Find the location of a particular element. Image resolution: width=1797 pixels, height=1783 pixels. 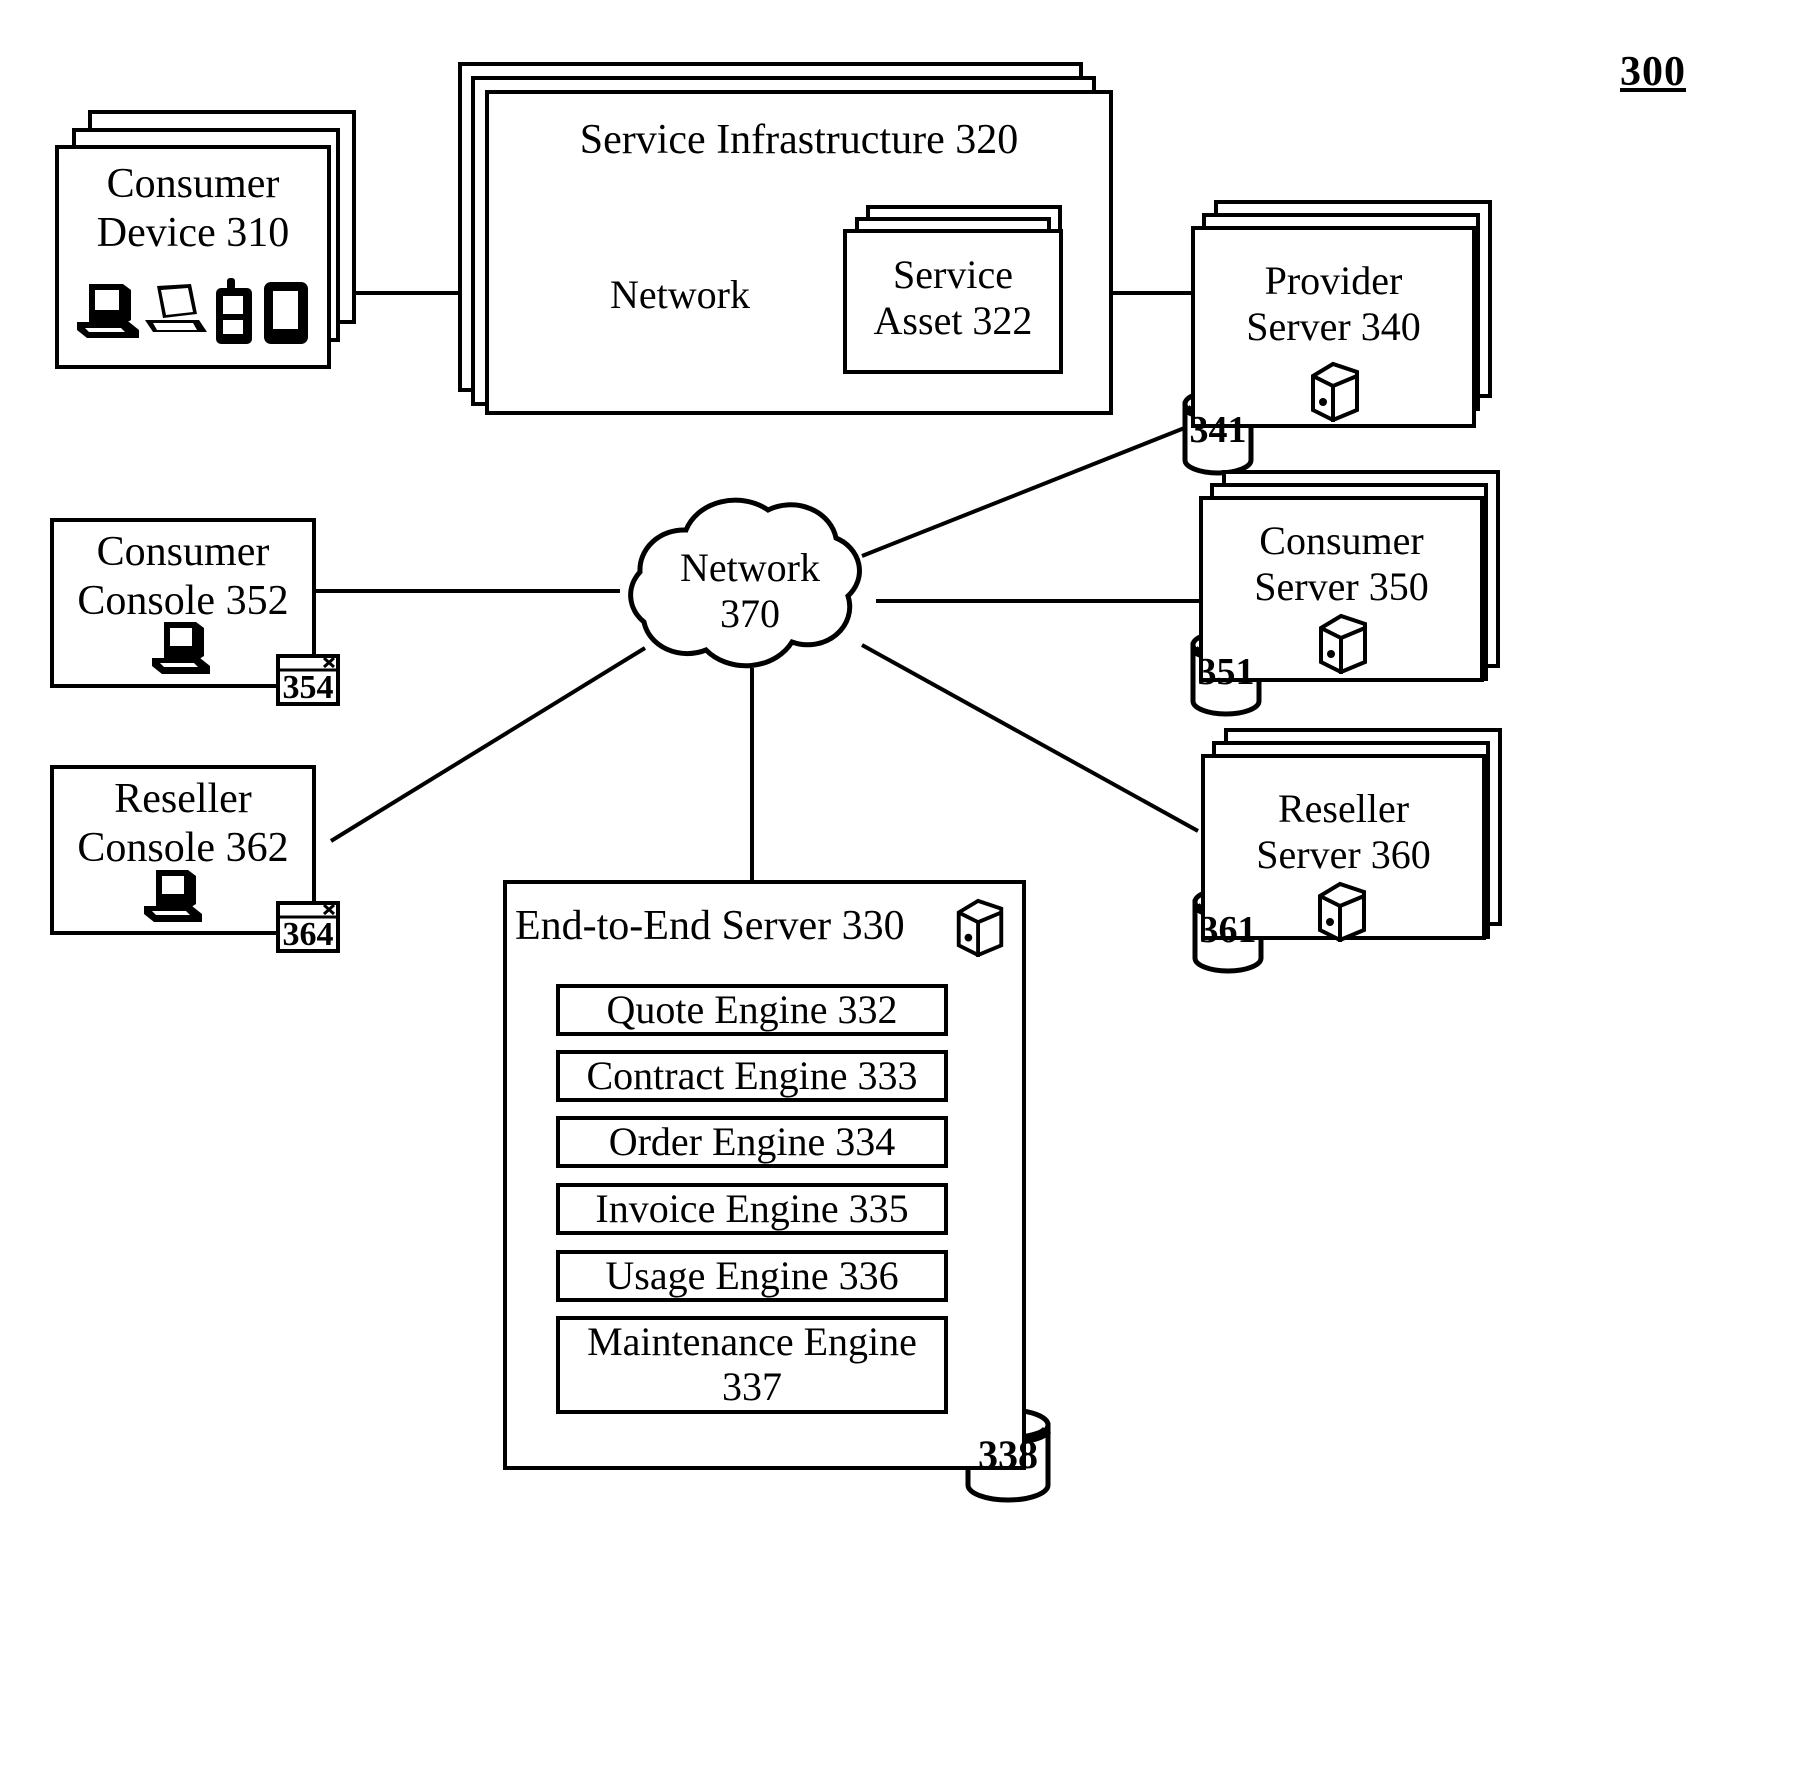

consumer-console-label: Consumer Console 352 is located at coordinates (183, 576).